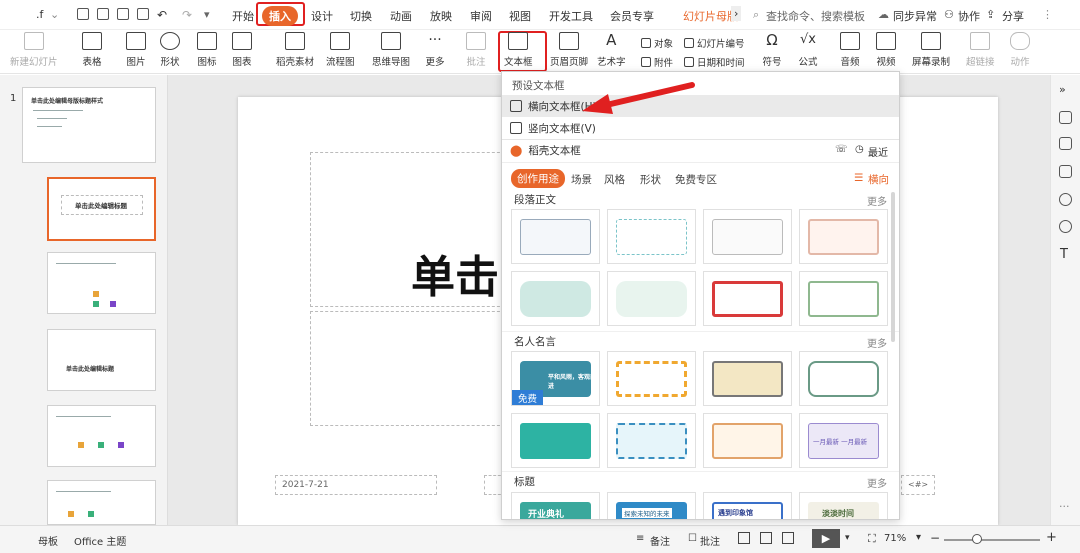  What do you see at coordinates (714, 62) in the screenshot?
I see `datetime-button: 日期和时间` at bounding box center [714, 62].